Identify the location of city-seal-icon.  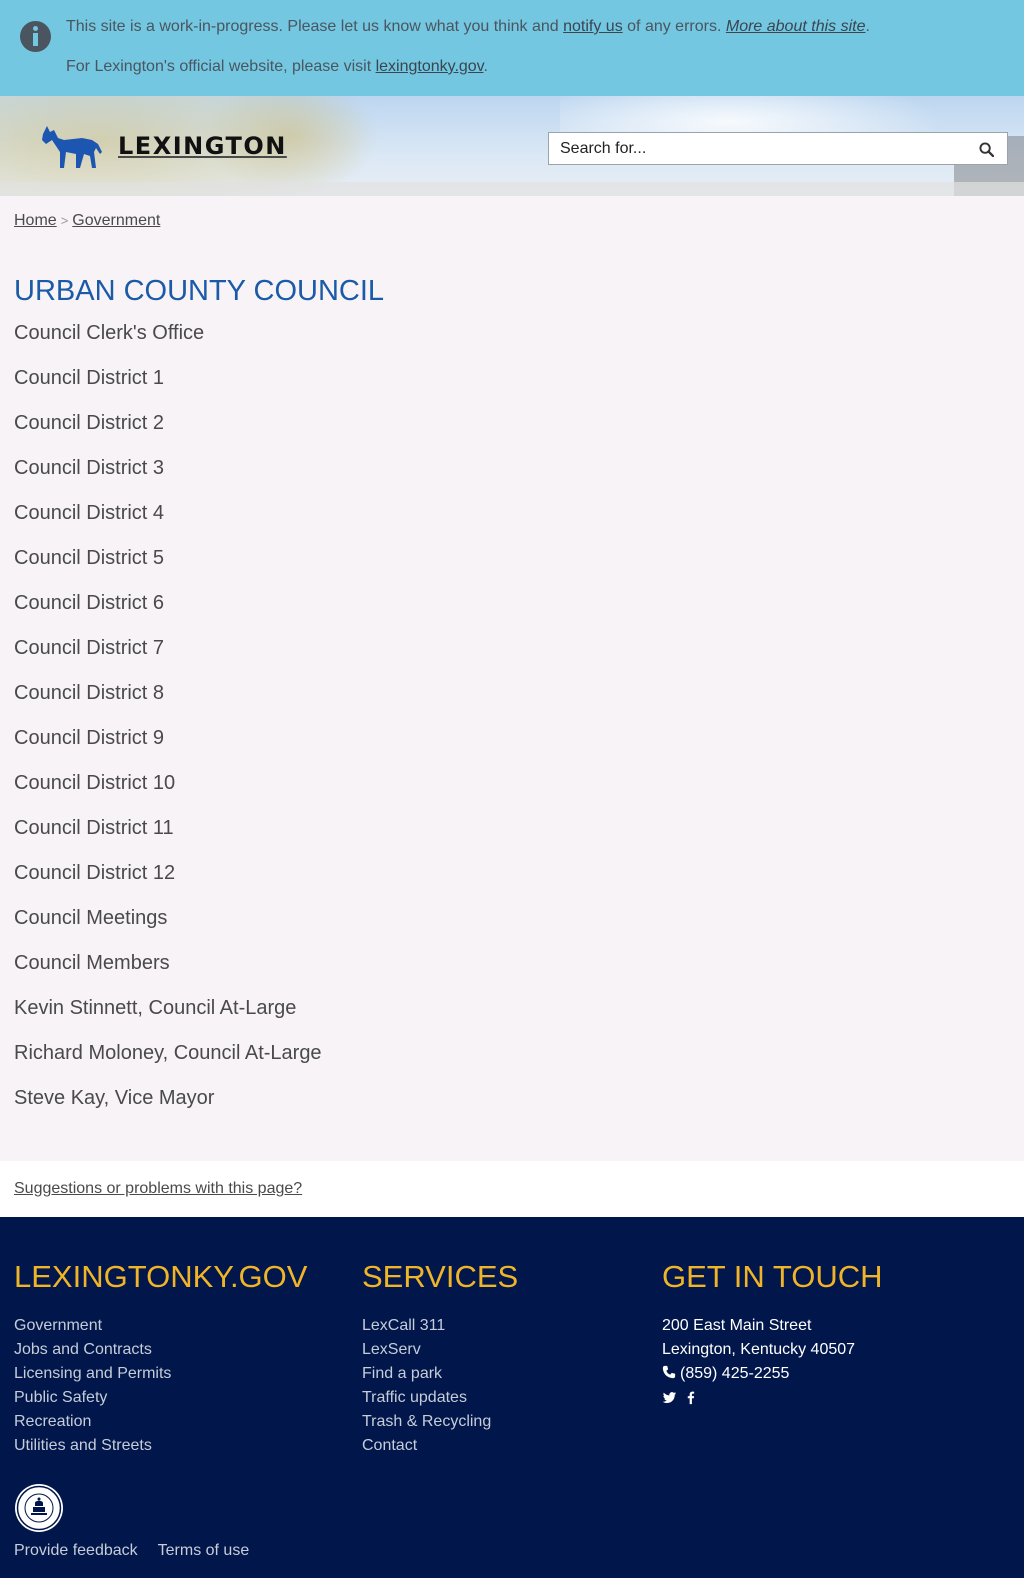
(39, 1508).